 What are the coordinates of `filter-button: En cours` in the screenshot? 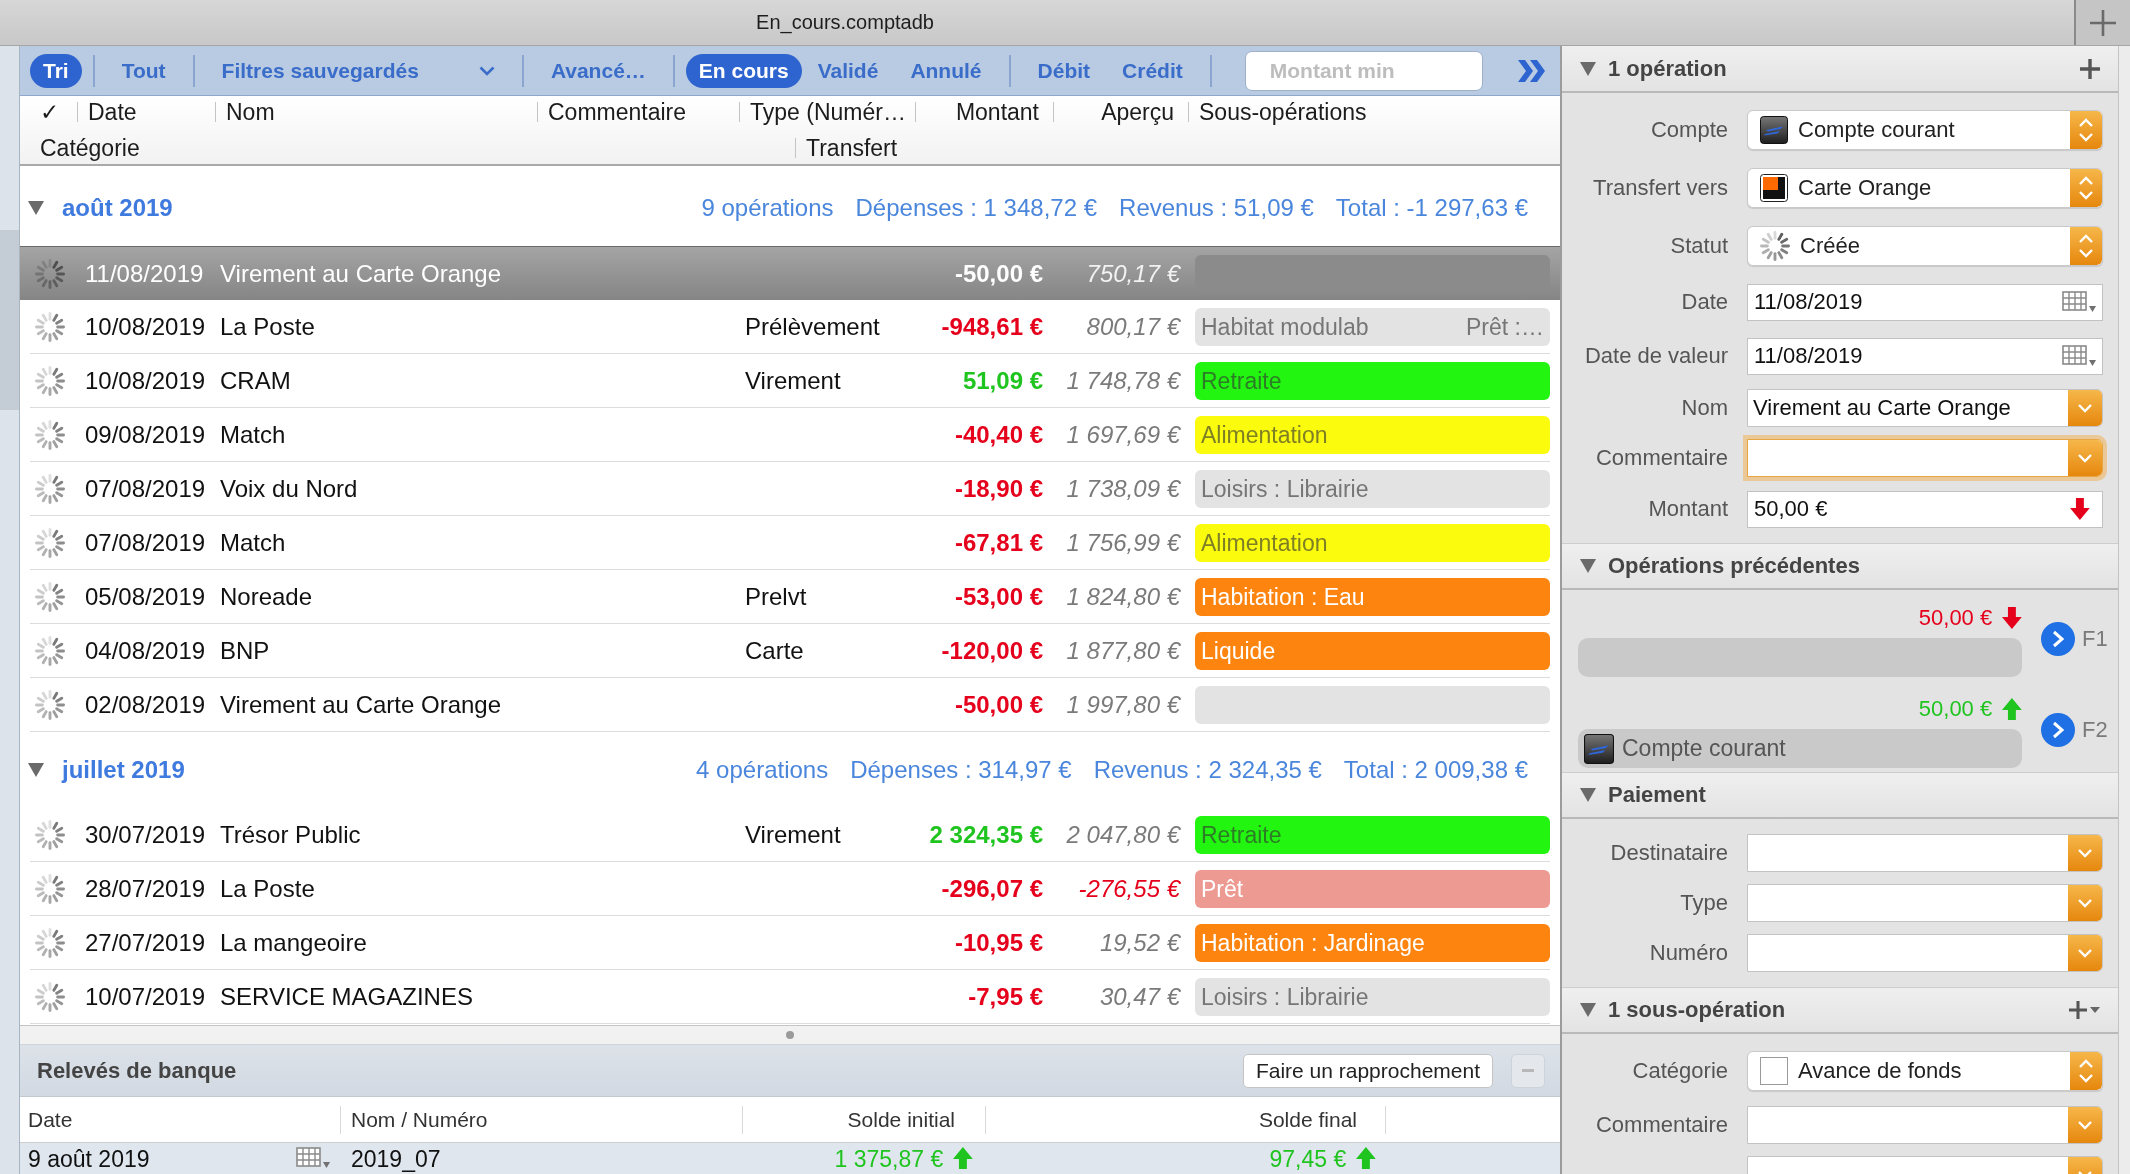 It's located at (743, 70).